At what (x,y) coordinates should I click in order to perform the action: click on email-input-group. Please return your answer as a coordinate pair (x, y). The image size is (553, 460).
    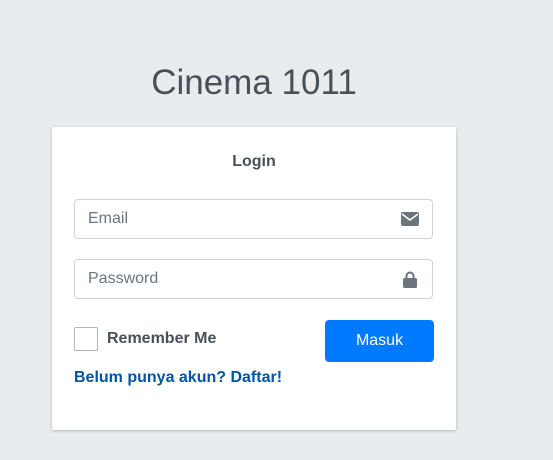
    Looking at the image, I should click on (253, 219).